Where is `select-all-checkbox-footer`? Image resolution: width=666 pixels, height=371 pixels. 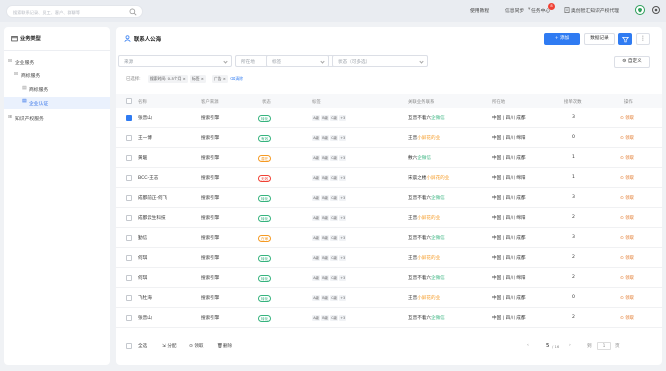 select-all-checkbox-footer is located at coordinates (129, 346).